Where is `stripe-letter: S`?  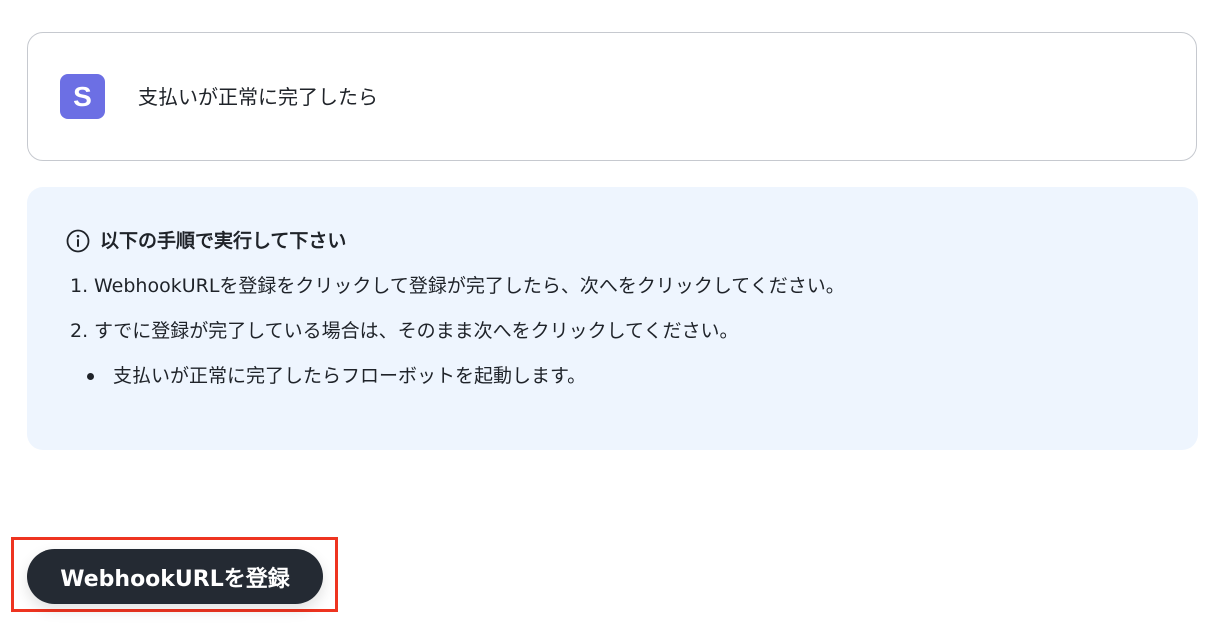 stripe-letter: S is located at coordinates (82, 96).